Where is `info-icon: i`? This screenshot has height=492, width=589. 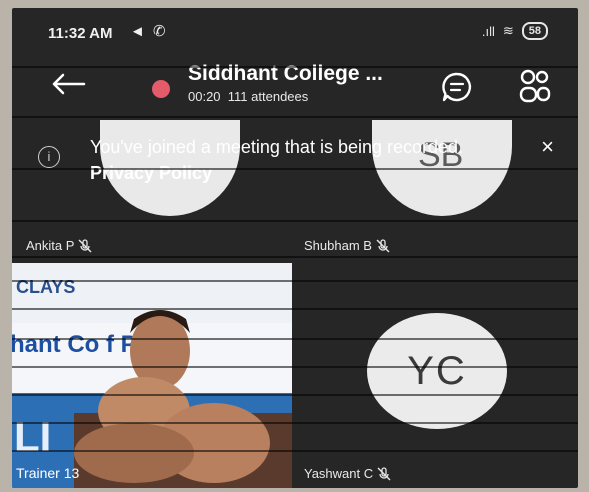 info-icon: i is located at coordinates (49, 157).